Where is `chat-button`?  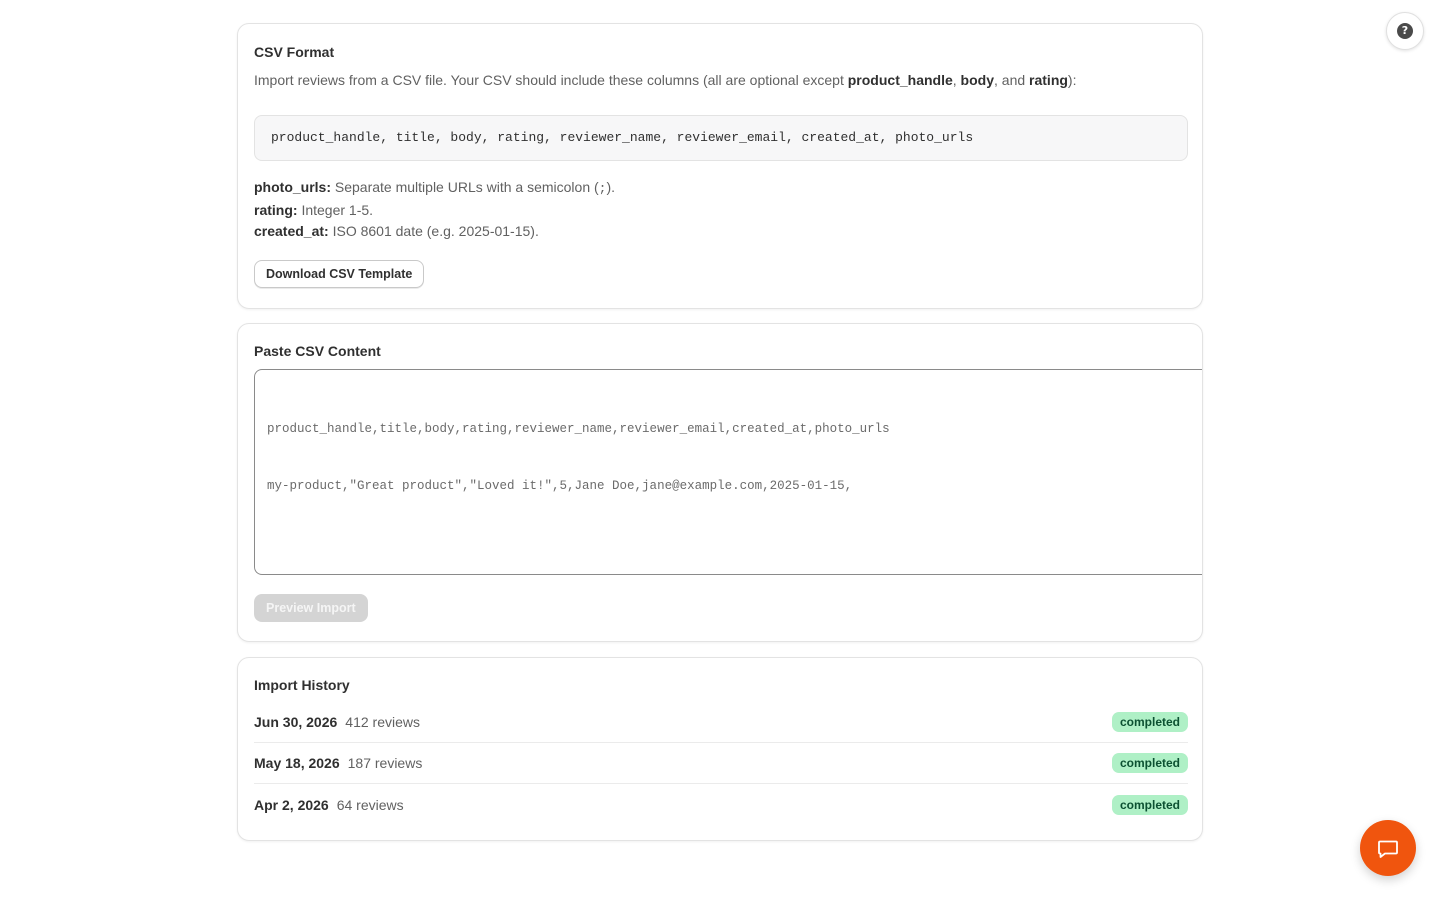 chat-button is located at coordinates (1388, 848).